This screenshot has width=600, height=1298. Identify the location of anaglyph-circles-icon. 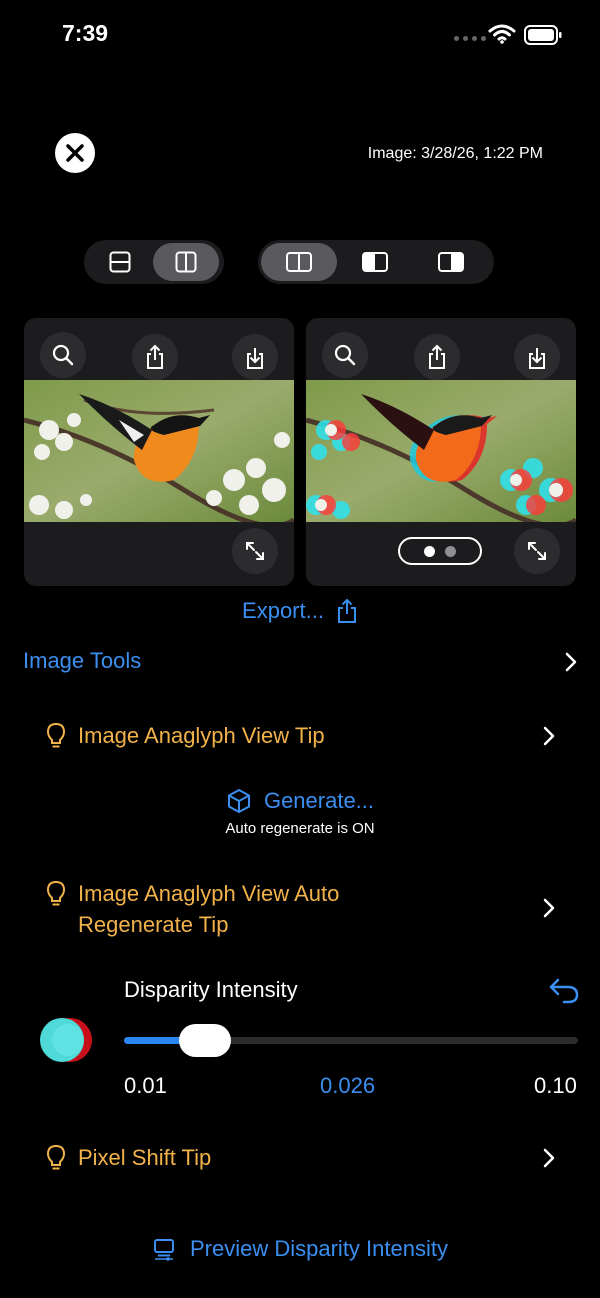
(66, 1040).